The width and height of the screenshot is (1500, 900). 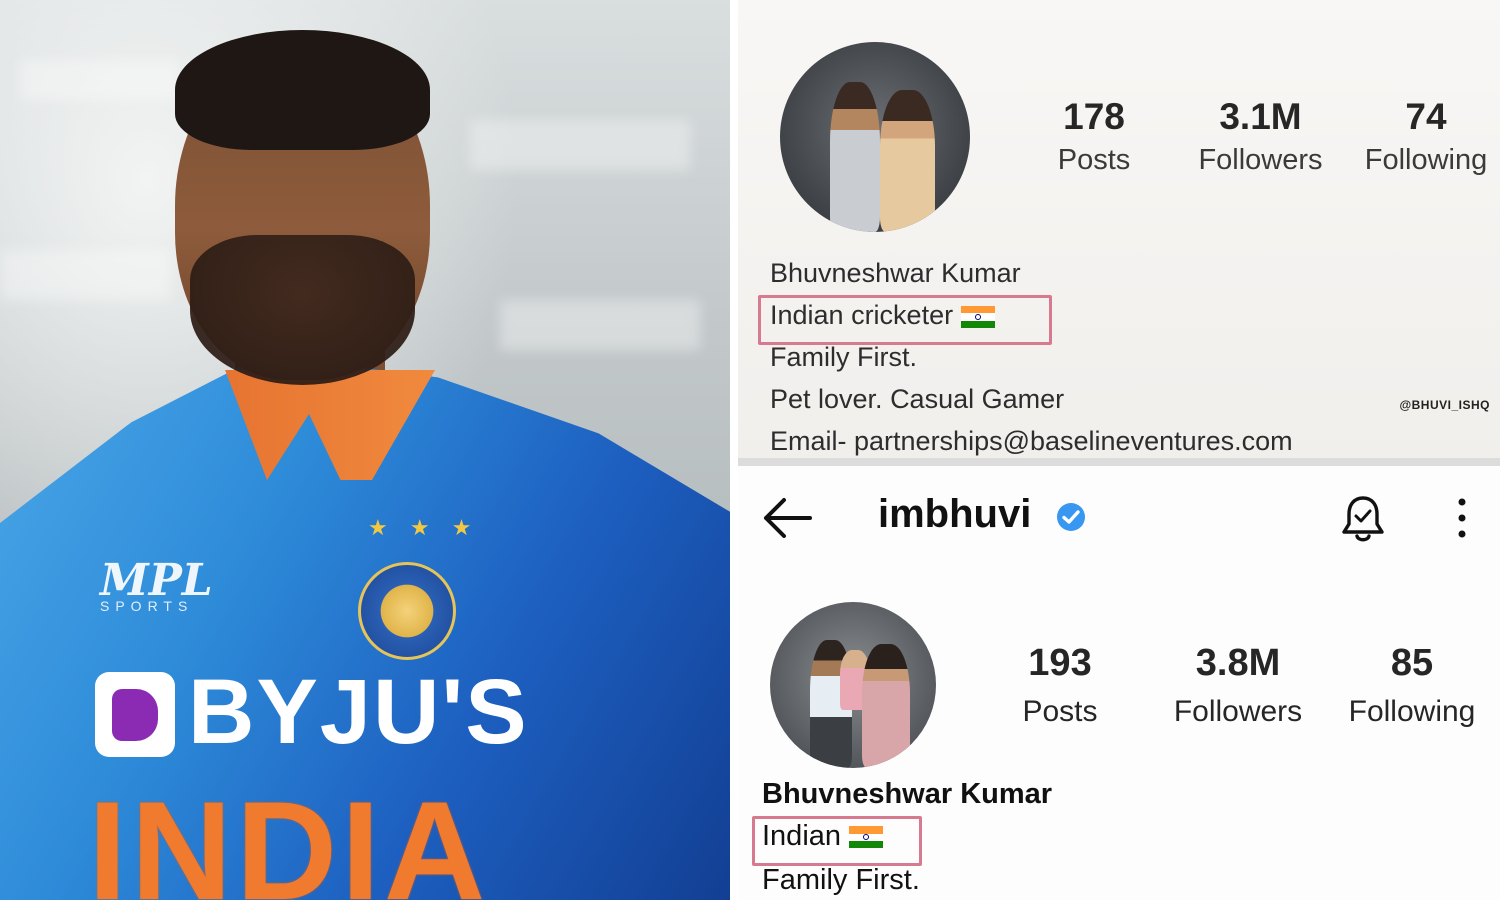 I want to click on bio-line: Pet lover. Casual Gamer, so click(x=917, y=399).